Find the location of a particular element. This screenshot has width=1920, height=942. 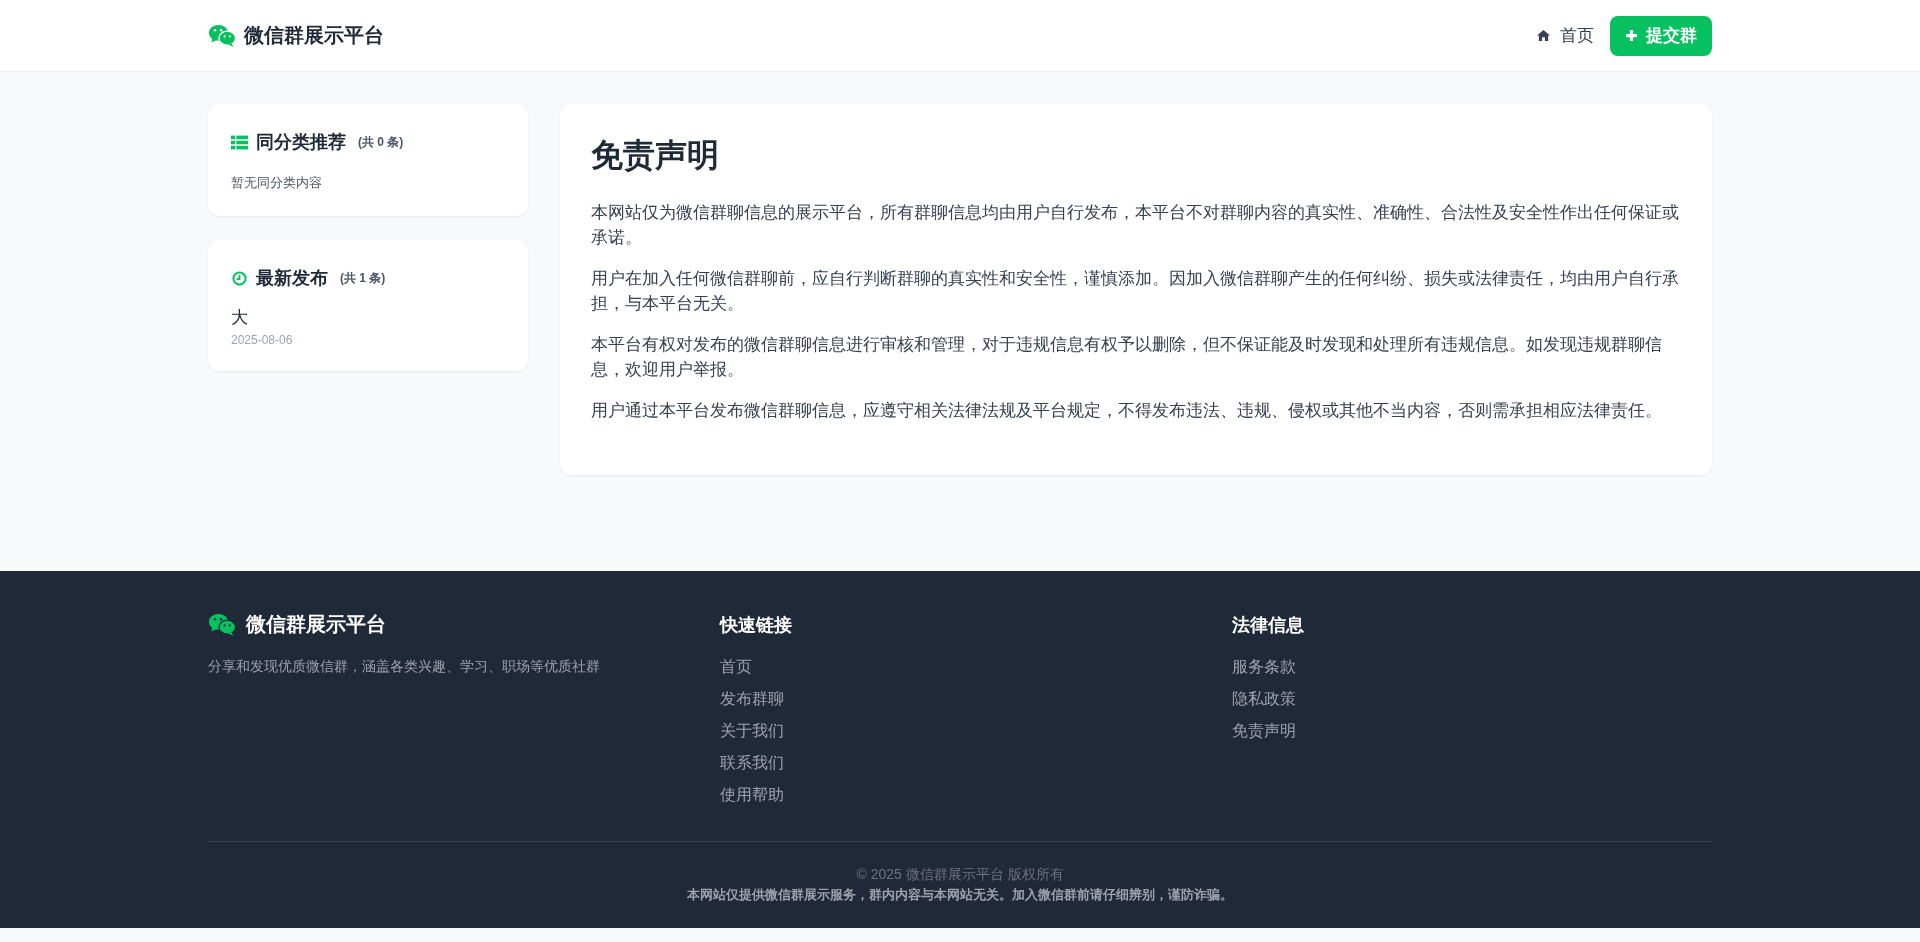

article-paragraph: 用户在加入任何微信群聊前，应自行判断群聊的真实性和安全性，谨慎添加。因加入微信群聊产生的任何纠纷、损失或法律责任，均由用户自行承担，与本平台无关。 is located at coordinates (1135, 291).